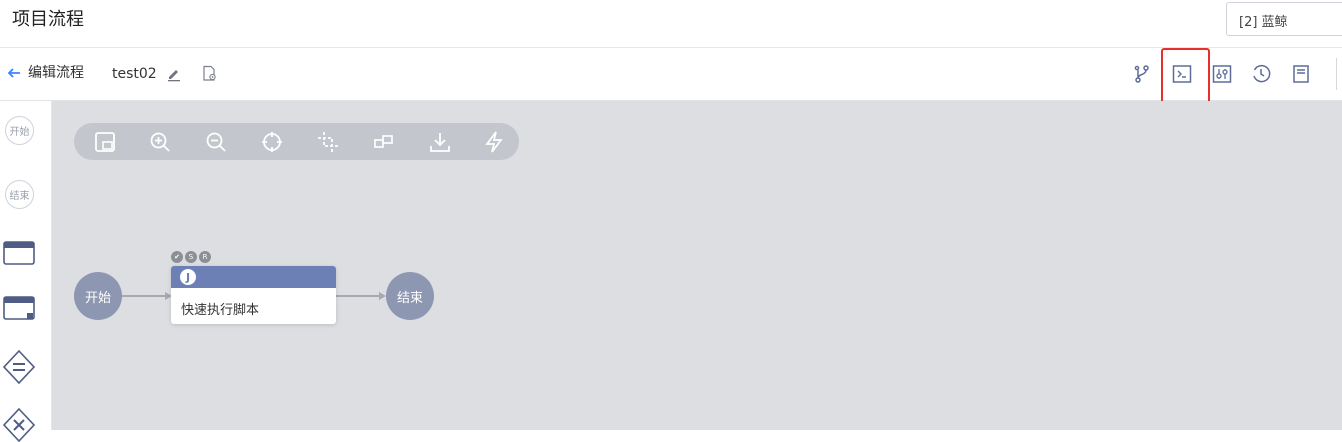  I want to click on app-header: 项目流程 [2] 蓝鲸, so click(671, 24).